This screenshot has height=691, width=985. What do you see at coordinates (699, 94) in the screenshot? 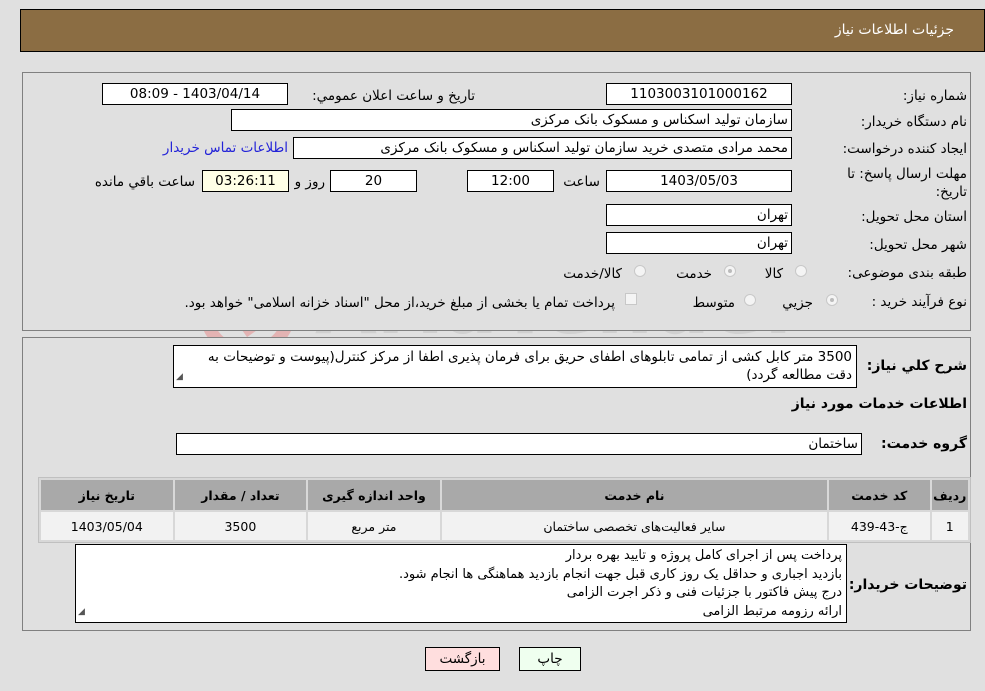
I see `need-number-field: 1103003101000162` at bounding box center [699, 94].